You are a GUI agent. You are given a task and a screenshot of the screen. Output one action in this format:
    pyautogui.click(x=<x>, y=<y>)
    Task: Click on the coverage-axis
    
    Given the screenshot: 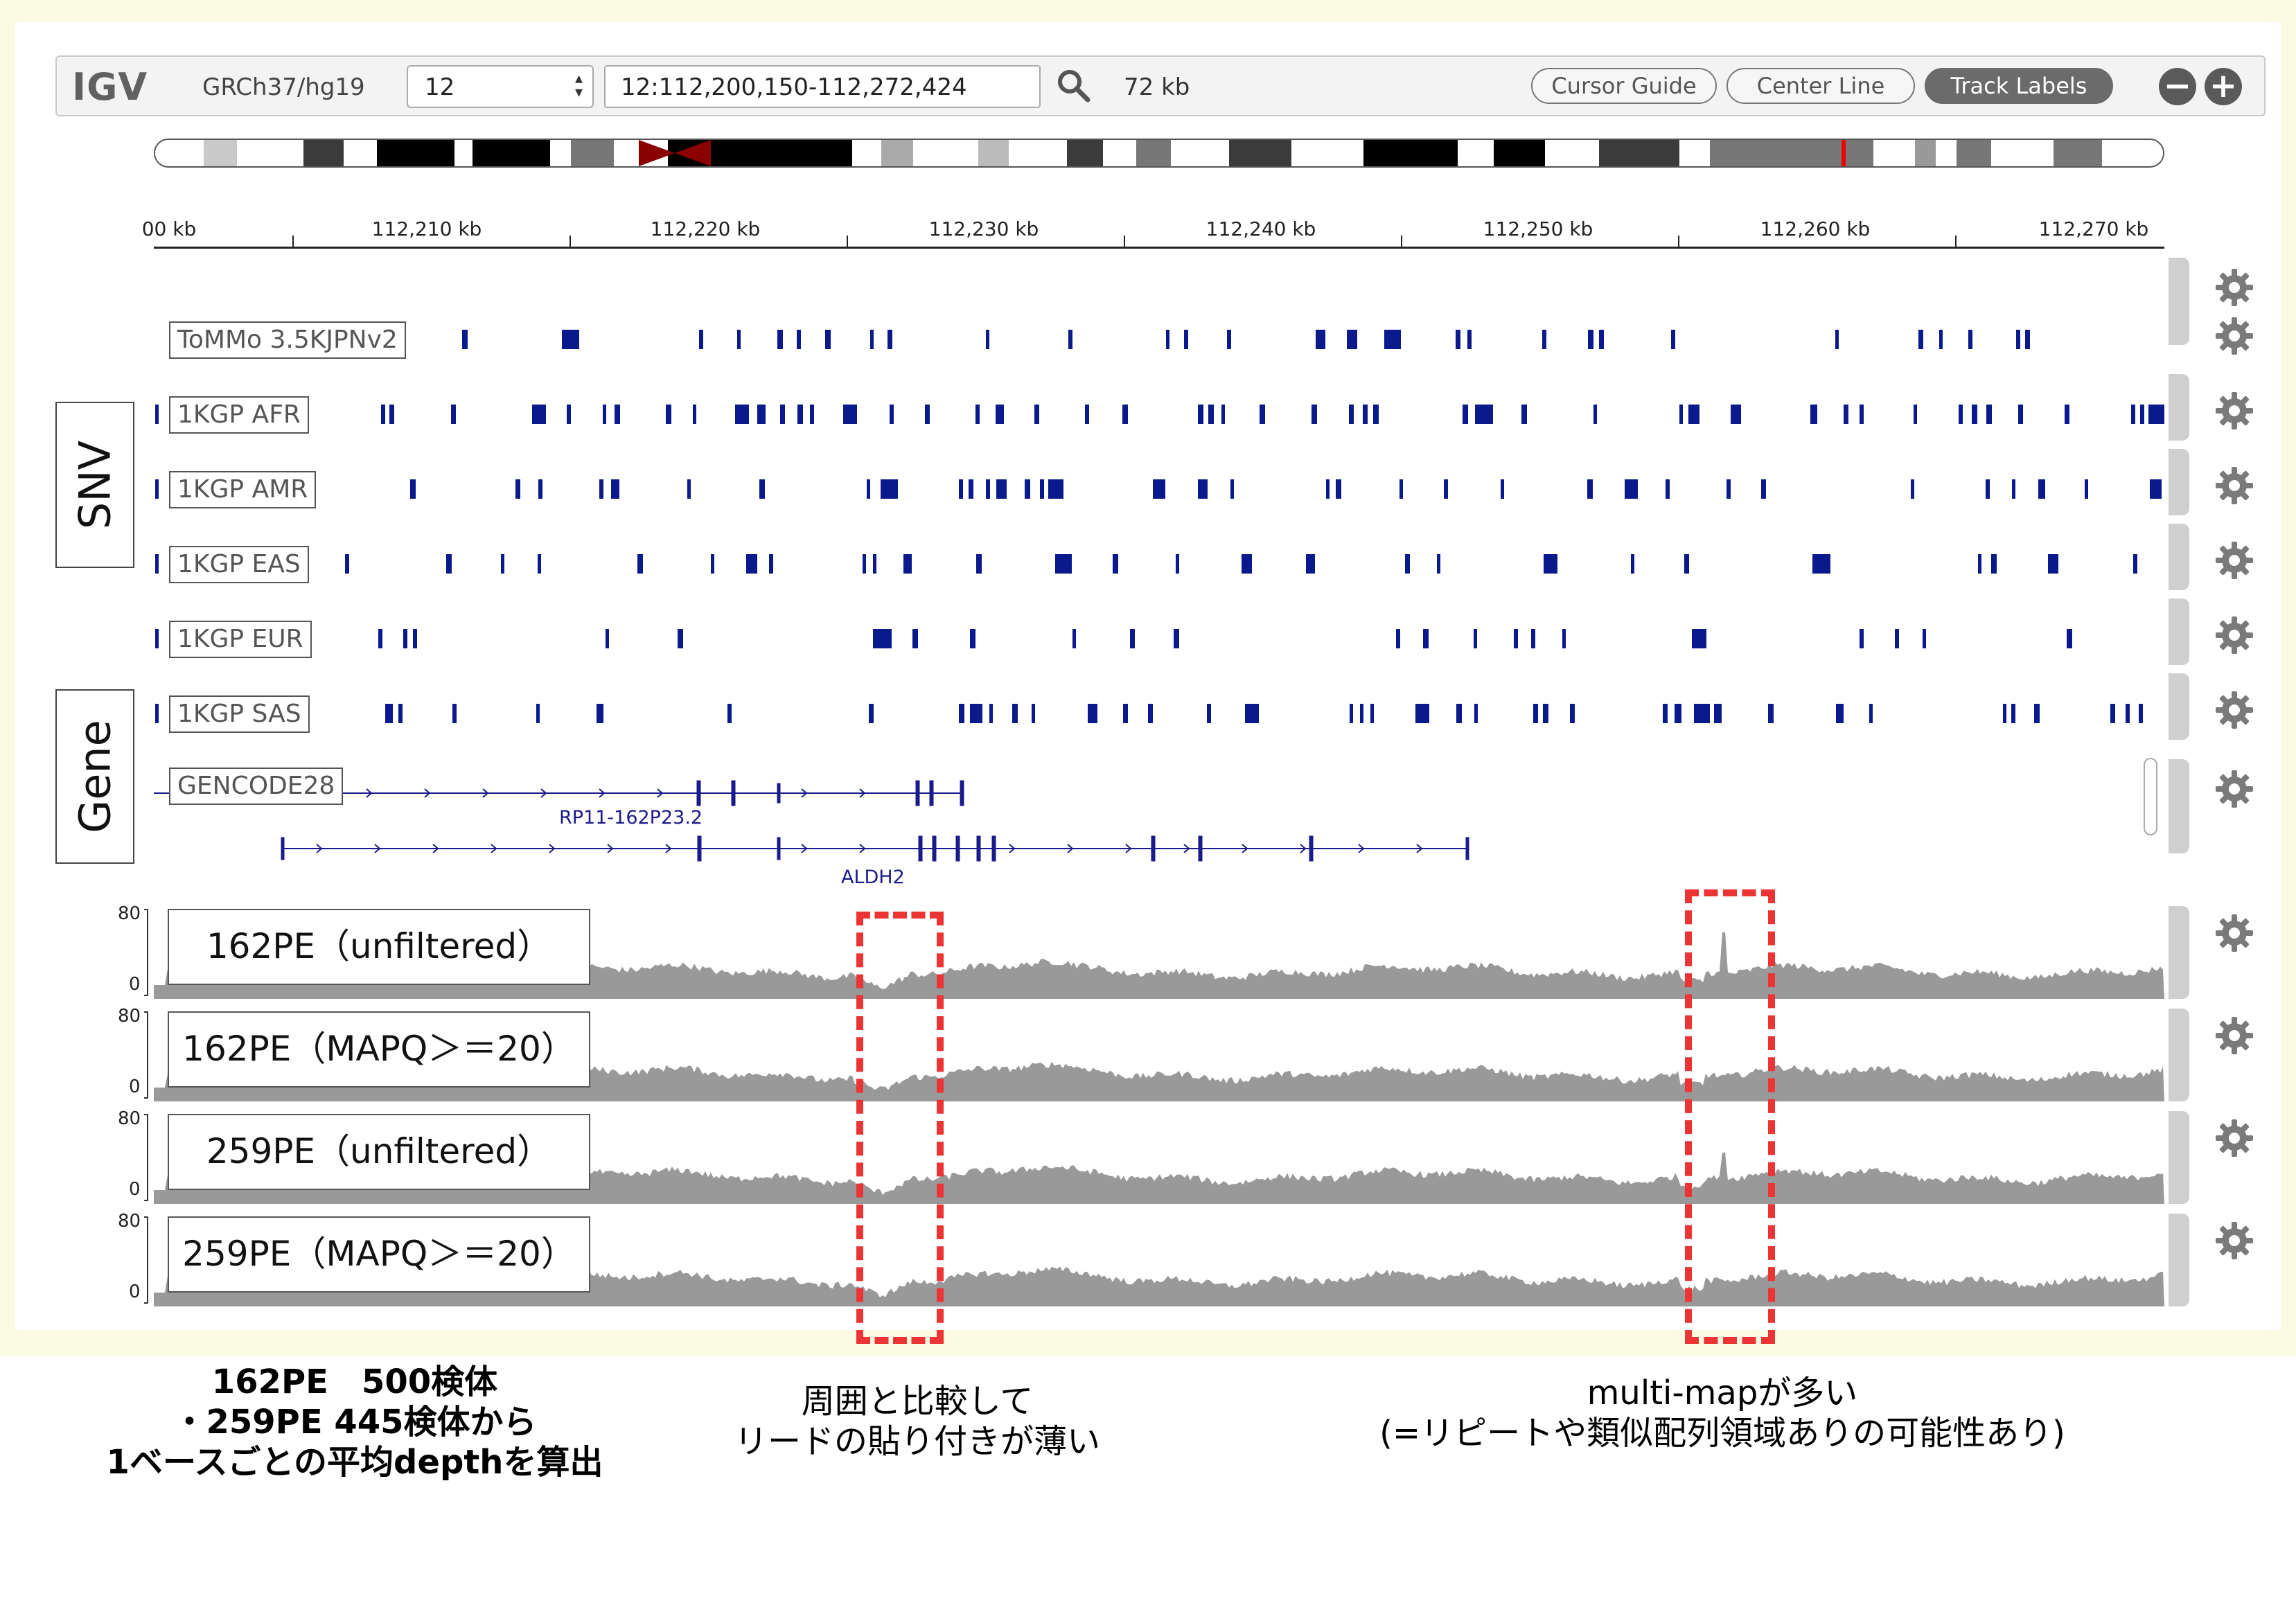 What is the action you would take?
    pyautogui.click(x=146, y=1260)
    